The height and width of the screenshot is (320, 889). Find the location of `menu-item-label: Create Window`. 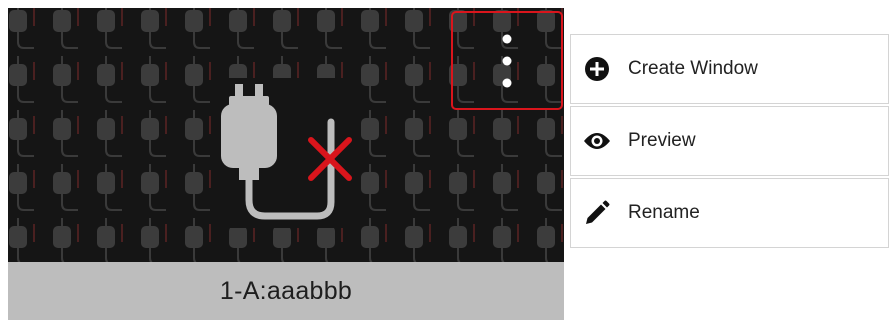

menu-item-label: Create Window is located at coordinates (693, 68).